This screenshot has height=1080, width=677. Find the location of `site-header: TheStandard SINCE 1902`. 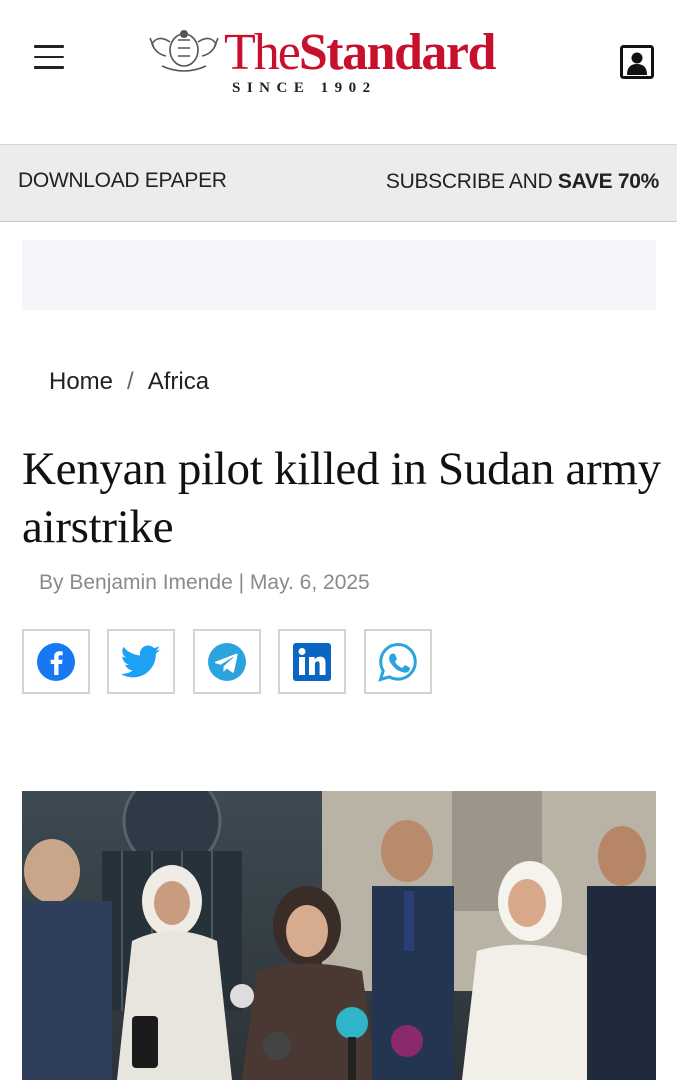

site-header: TheStandard SINCE 1902 is located at coordinates (338, 72).